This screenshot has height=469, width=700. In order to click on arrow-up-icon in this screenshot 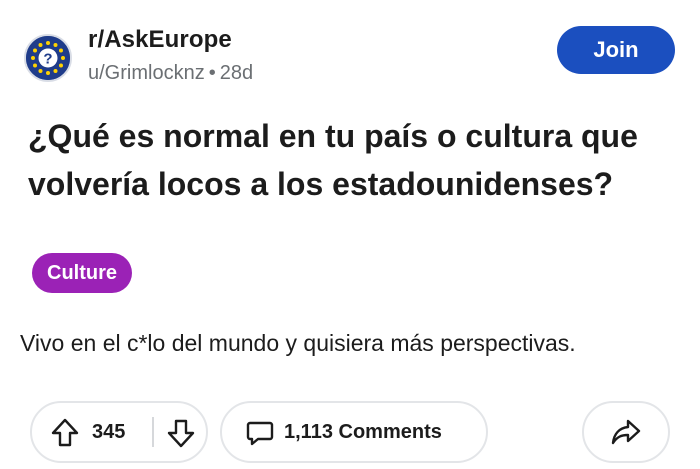, I will do `click(65, 433)`.